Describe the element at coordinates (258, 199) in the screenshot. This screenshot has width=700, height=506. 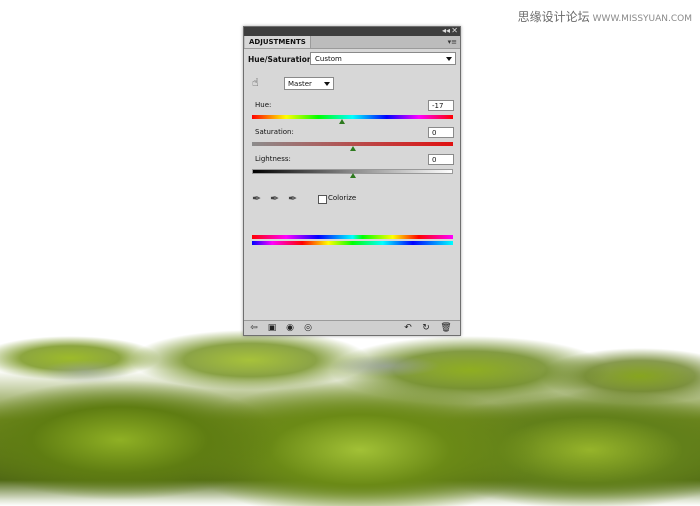
I see `eyedropper-icon: ✒` at that location.